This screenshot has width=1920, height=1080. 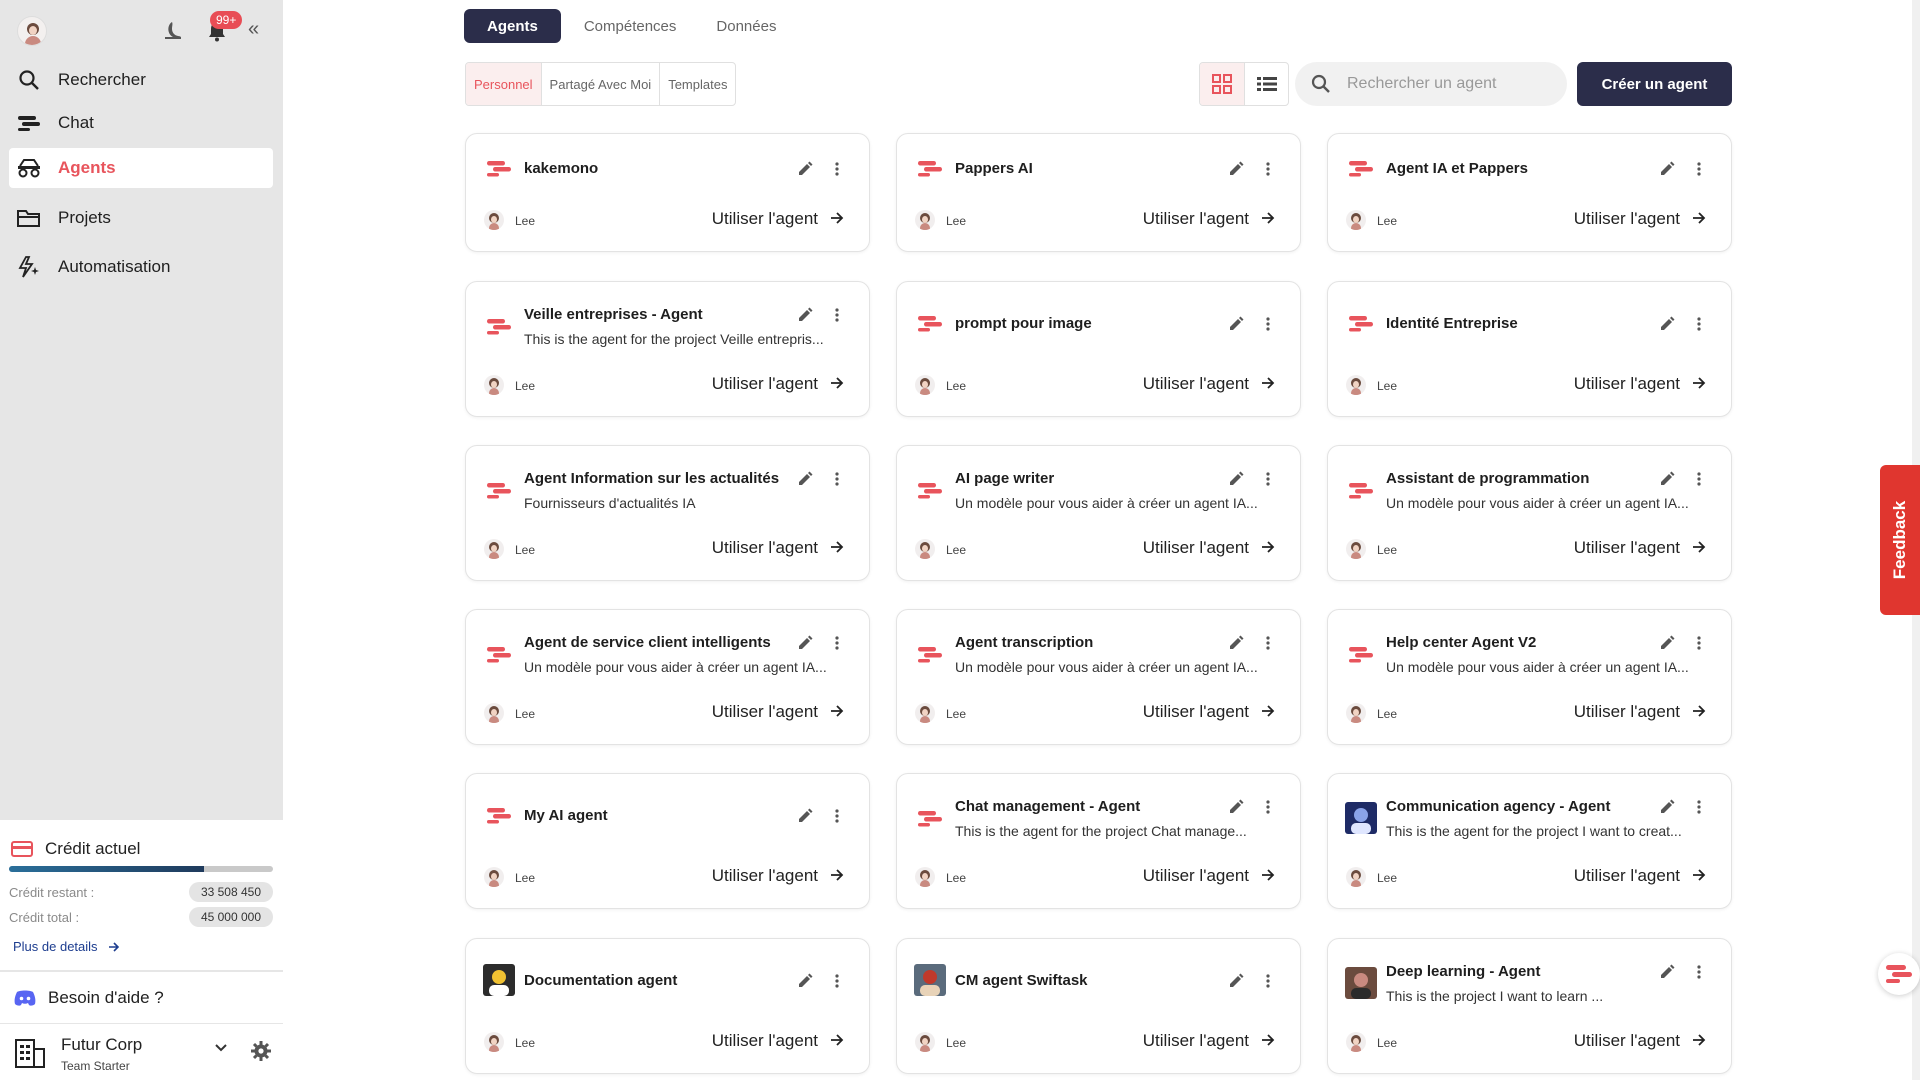 What do you see at coordinates (1222, 84) in the screenshot?
I see `grid-view-button` at bounding box center [1222, 84].